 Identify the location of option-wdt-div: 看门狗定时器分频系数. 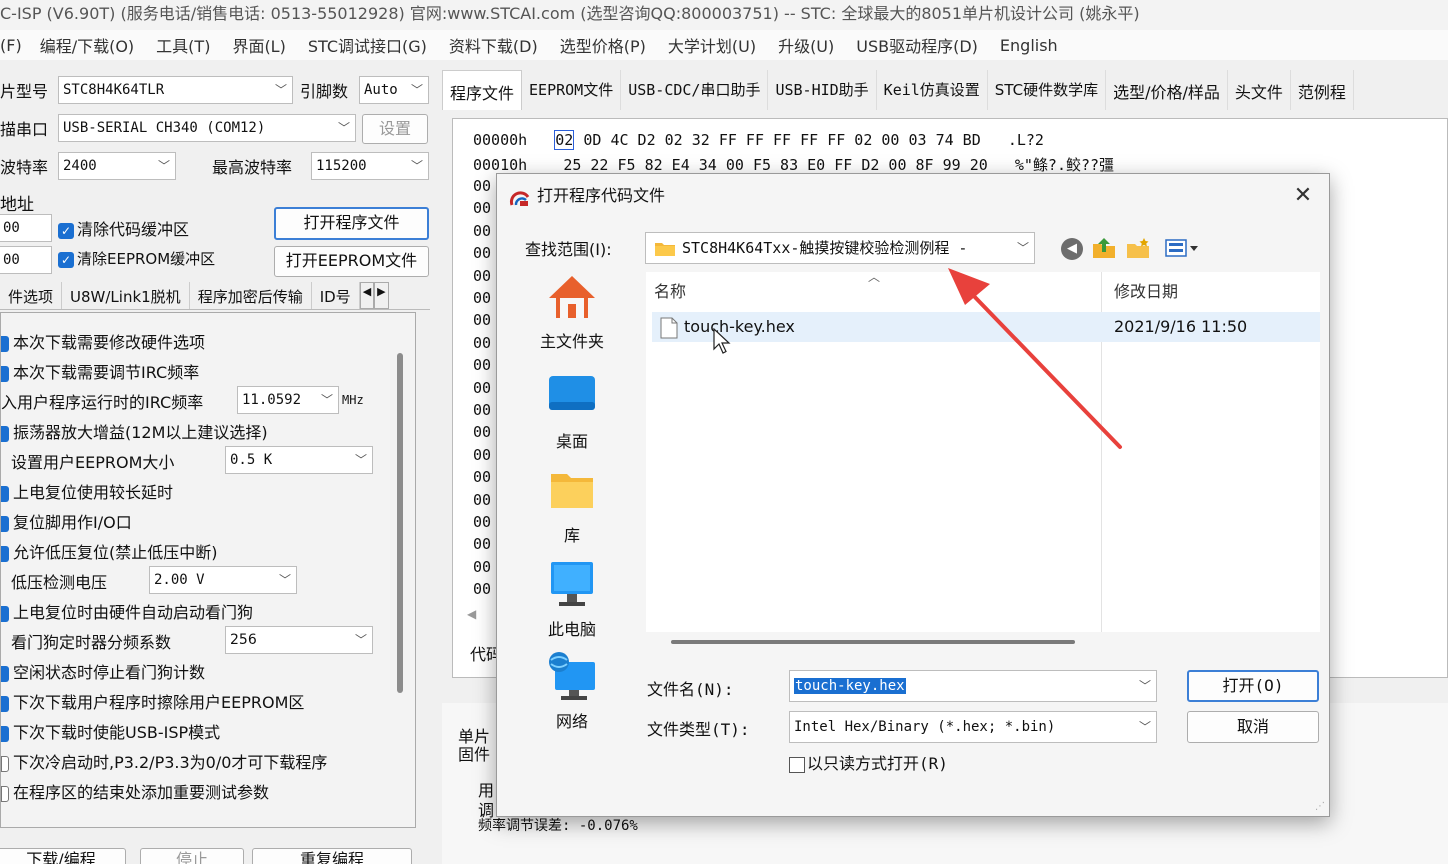
(91, 641).